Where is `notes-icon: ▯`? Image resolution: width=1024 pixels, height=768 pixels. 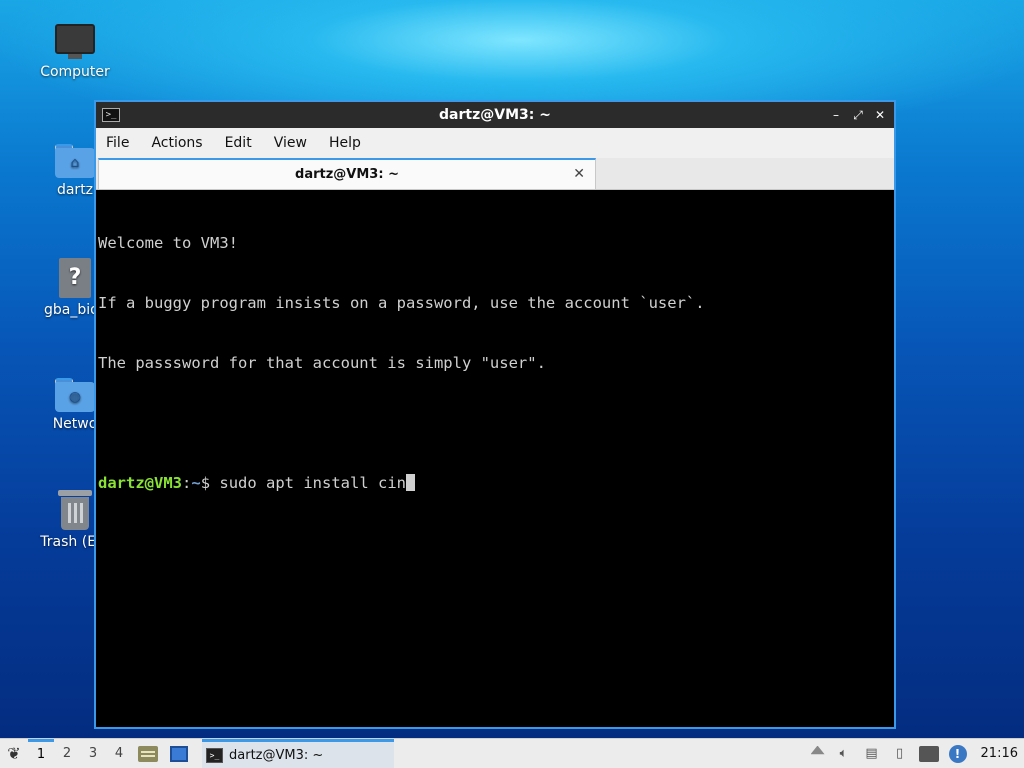
notes-icon: ▯ is located at coordinates (900, 754).